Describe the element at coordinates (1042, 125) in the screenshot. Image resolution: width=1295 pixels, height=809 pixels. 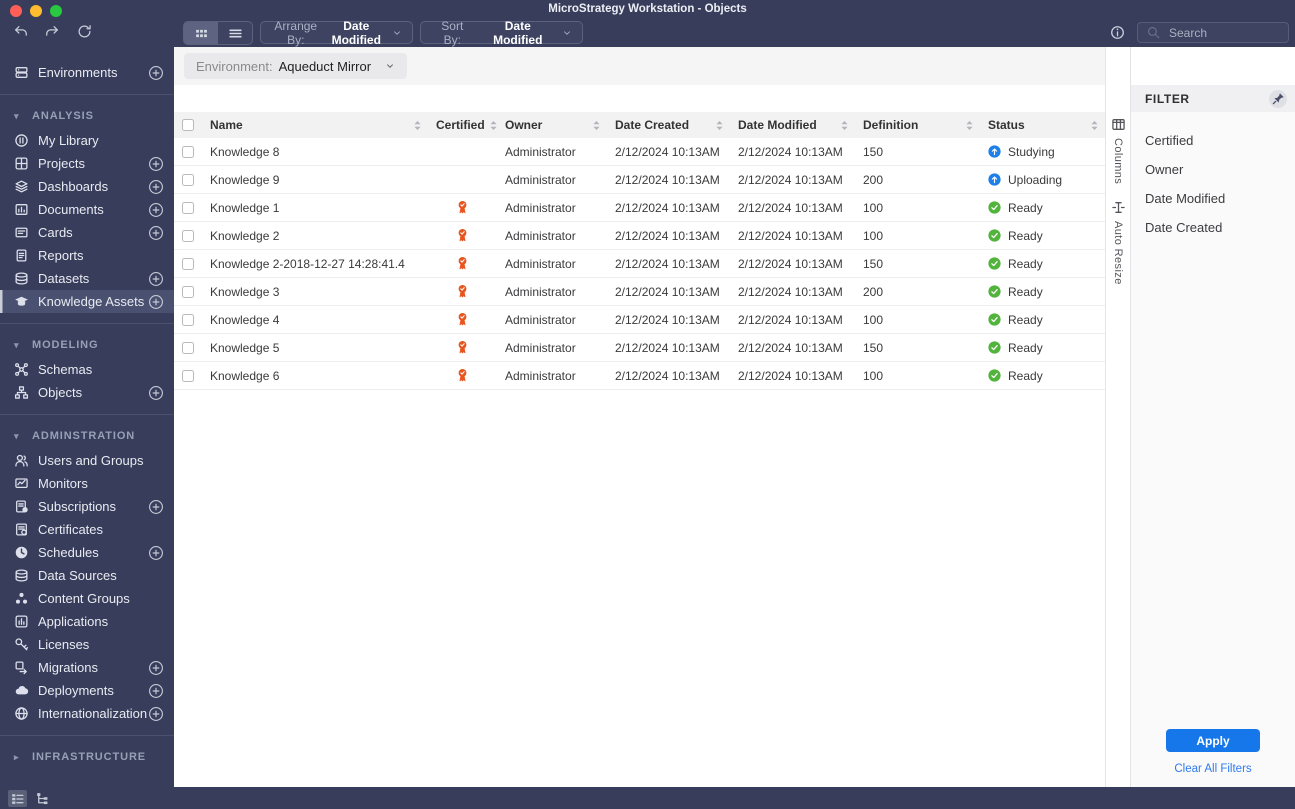
I see `column-header-status: Status` at that location.